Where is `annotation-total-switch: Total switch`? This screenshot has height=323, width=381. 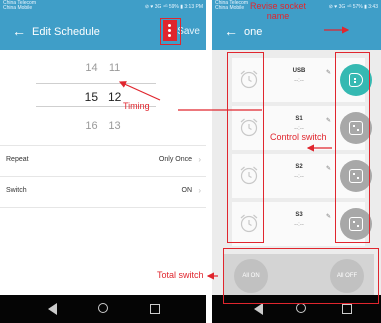 annotation-total-switch: Total switch is located at coordinates (180, 275).